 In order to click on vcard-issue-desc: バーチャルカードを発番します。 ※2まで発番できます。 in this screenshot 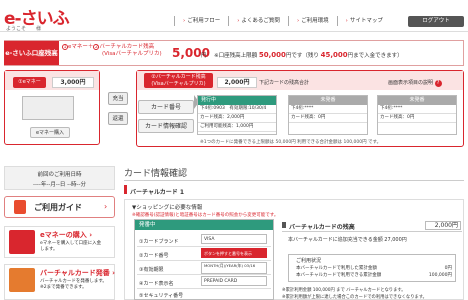, I will do `click(73, 285)`.